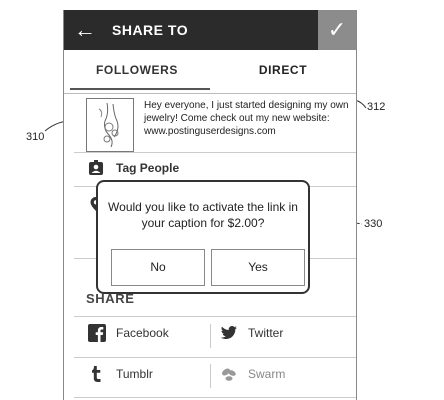  What do you see at coordinates (266, 333) in the screenshot?
I see `share-label: Twitter` at bounding box center [266, 333].